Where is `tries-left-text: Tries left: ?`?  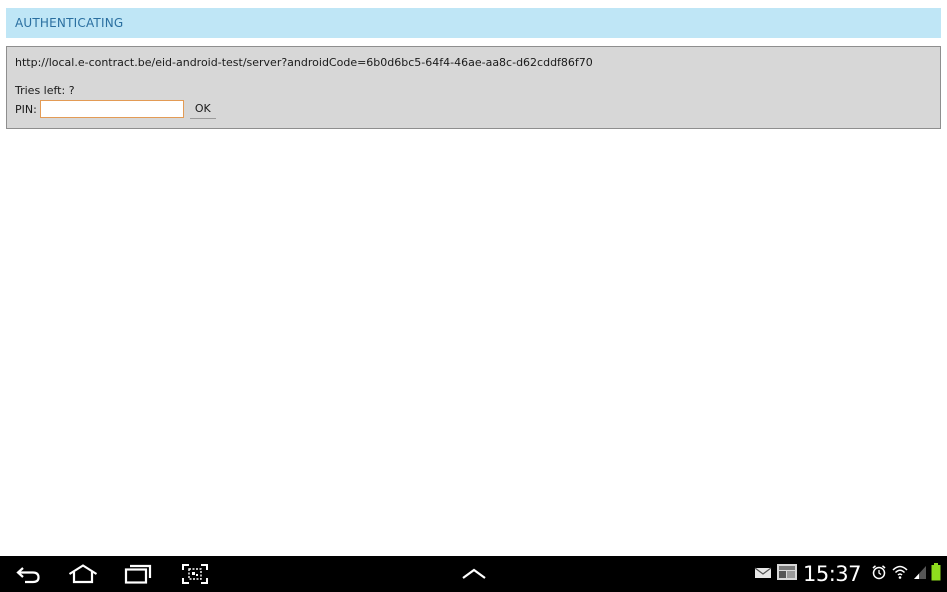
tries-left-text: Tries left: ? is located at coordinates (45, 90).